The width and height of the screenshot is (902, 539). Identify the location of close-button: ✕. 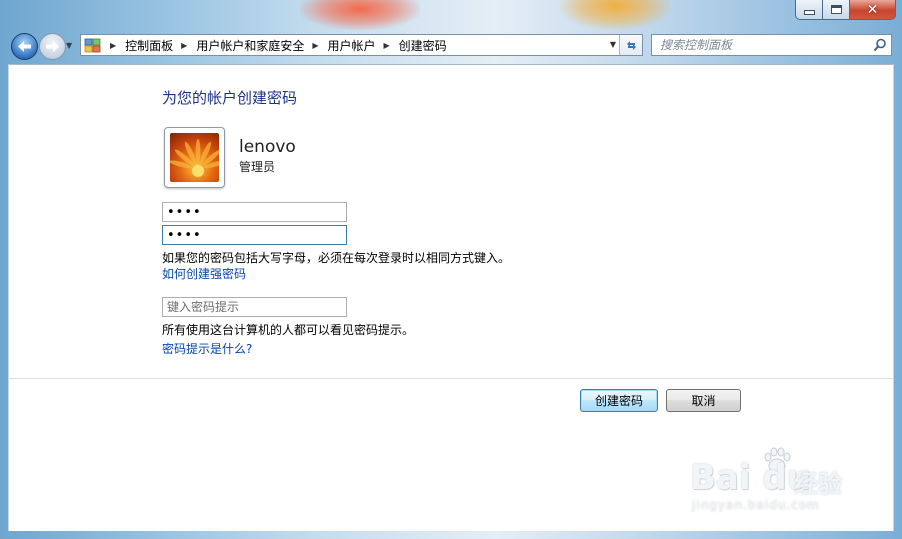
(873, 10).